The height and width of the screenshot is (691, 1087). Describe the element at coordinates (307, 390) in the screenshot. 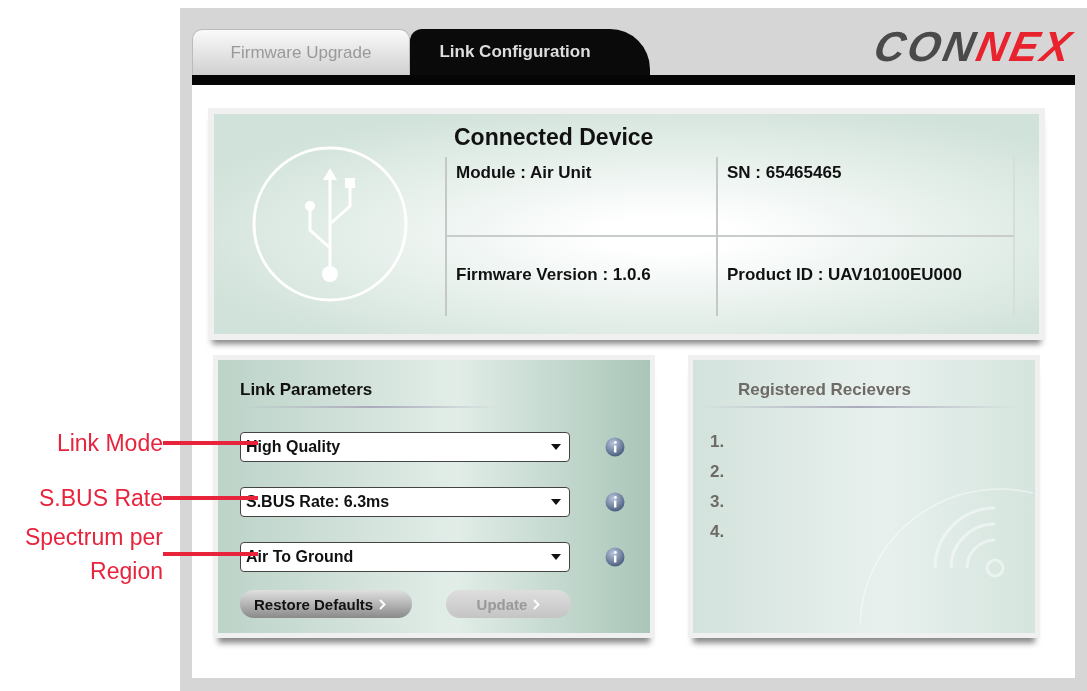

I see `panel-title: Link Parameters` at that location.